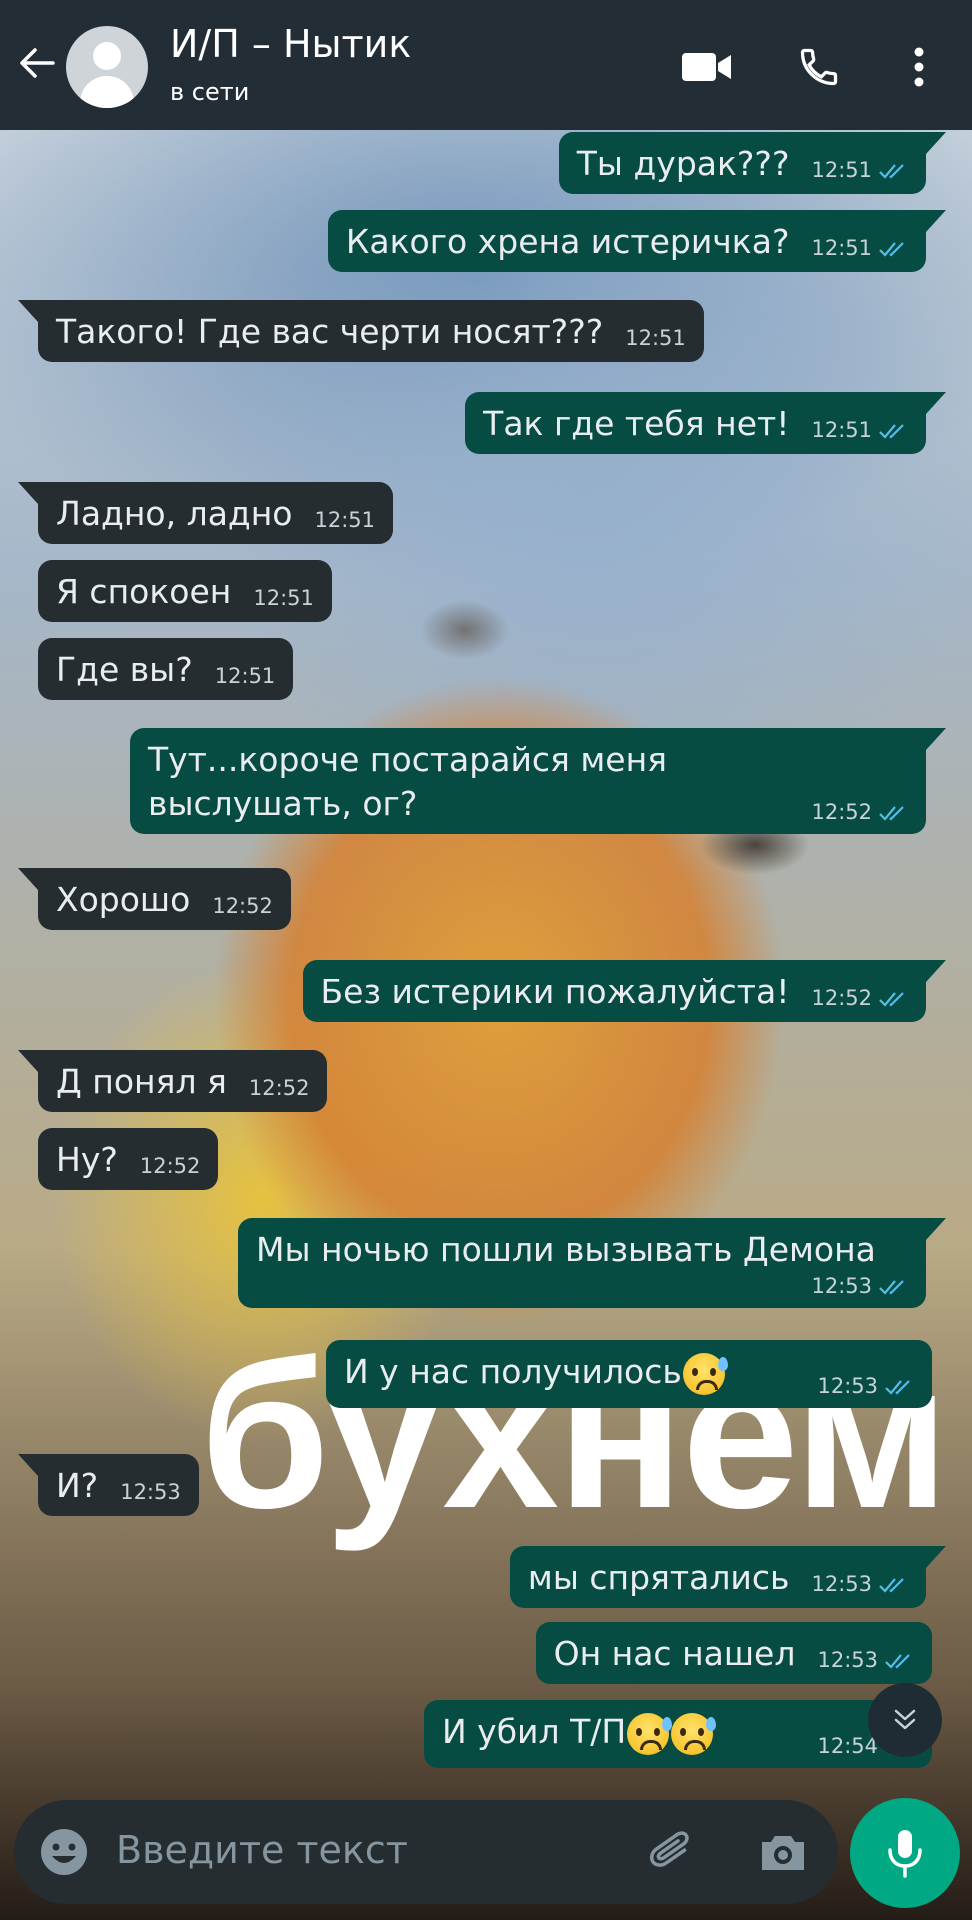 This screenshot has height=1920, width=972. I want to click on message-input-bar: Введите текст, so click(426, 1852).